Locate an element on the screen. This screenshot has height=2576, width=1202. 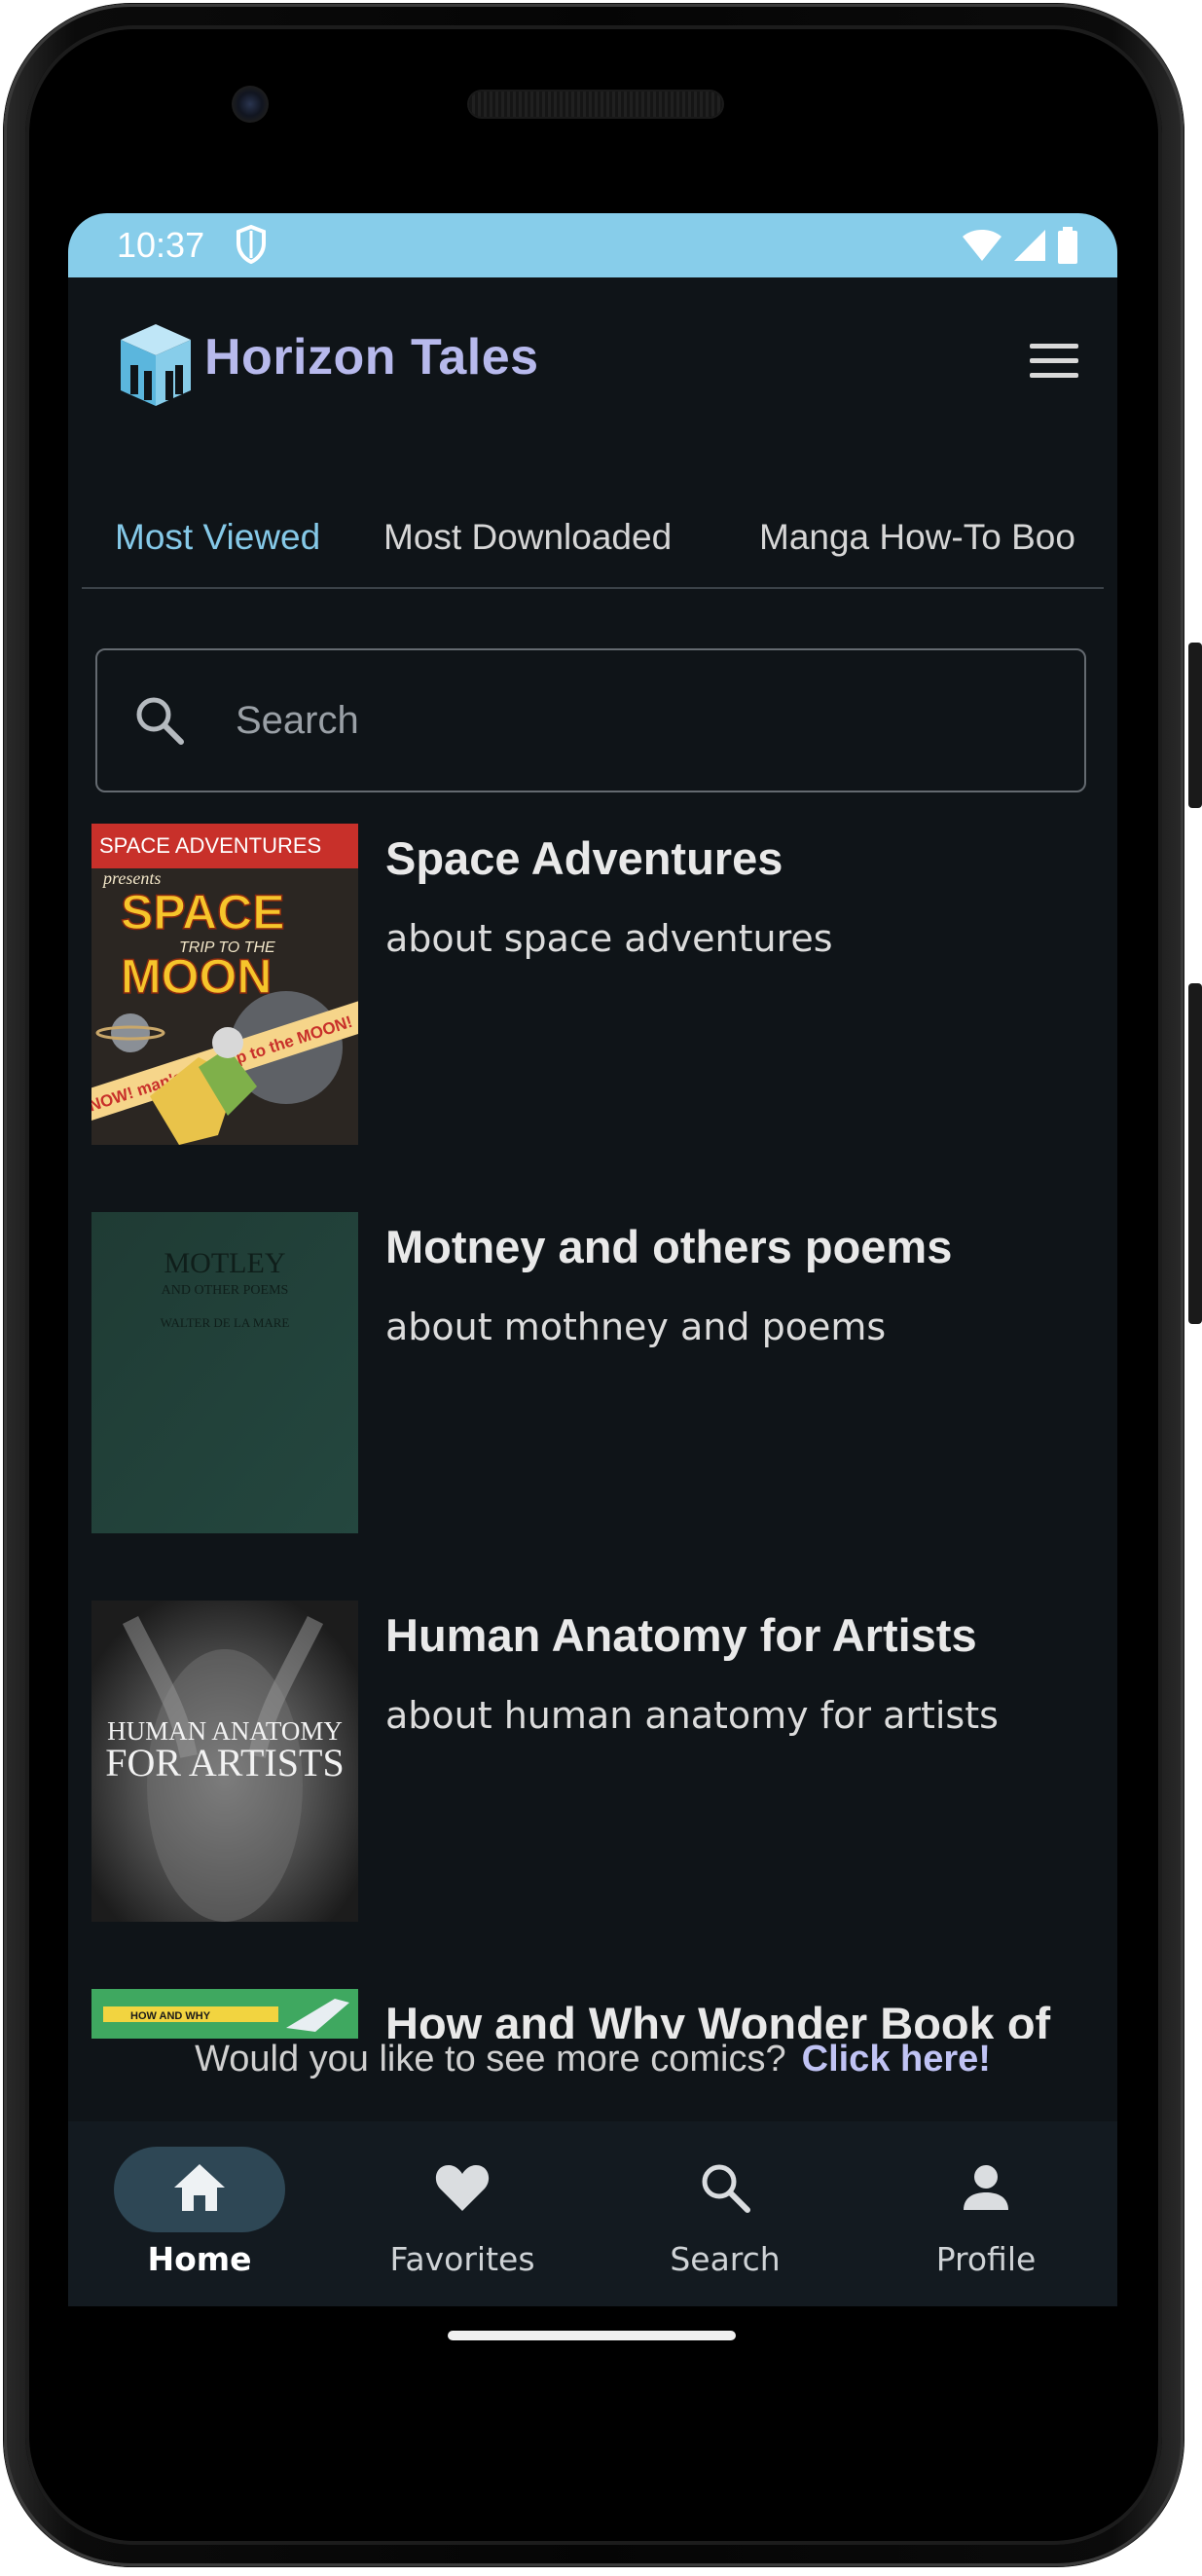
nav-favorites: Favorites is located at coordinates (462, 2213).